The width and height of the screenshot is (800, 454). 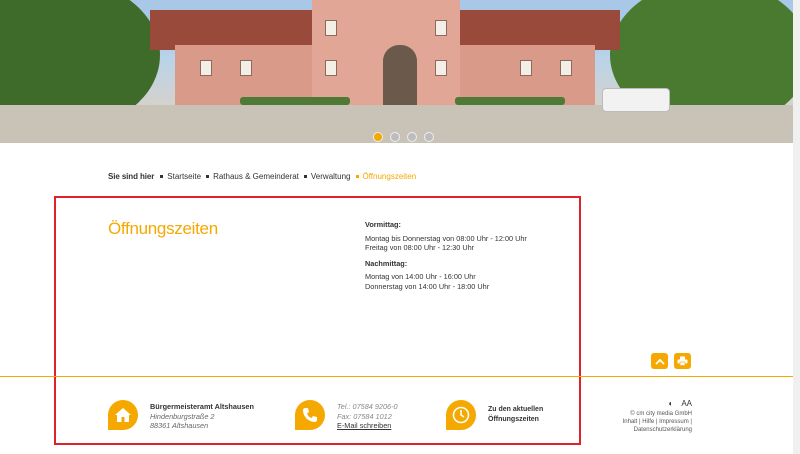 What do you see at coordinates (131, 176) in the screenshot?
I see `breadcrumb-lead: Sie sind hier` at bounding box center [131, 176].